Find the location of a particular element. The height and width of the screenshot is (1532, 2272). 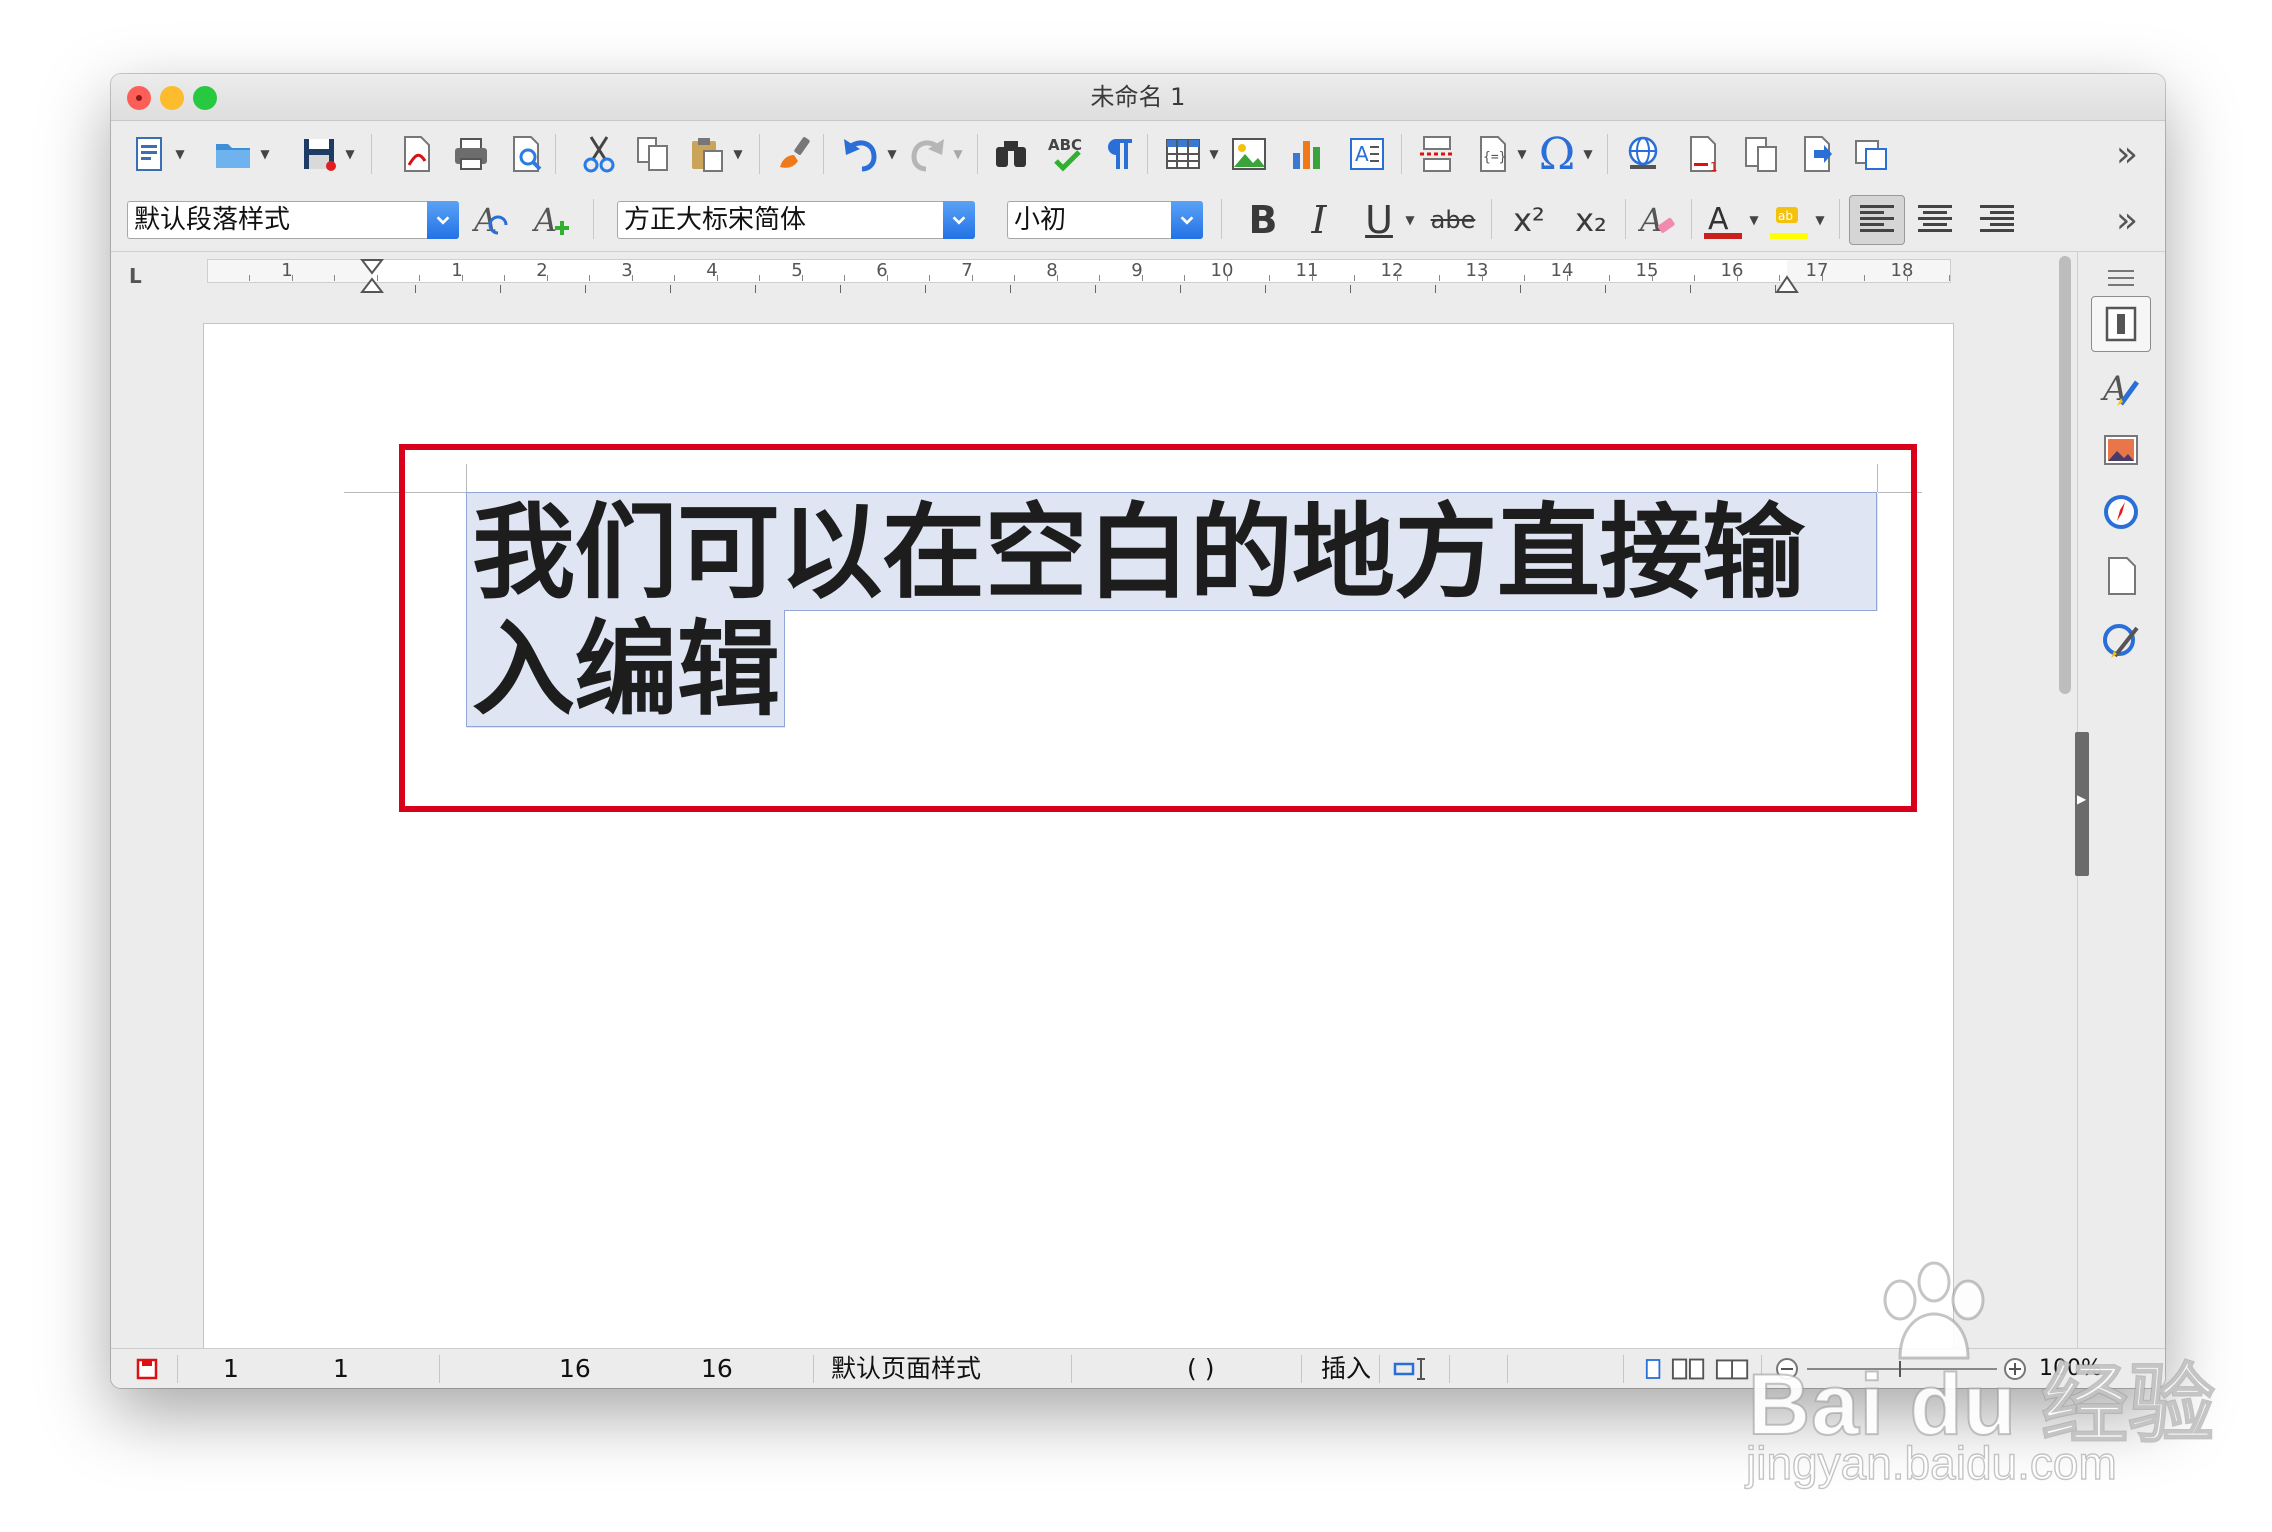

status-page-total: 1 is located at coordinates (341, 1368).